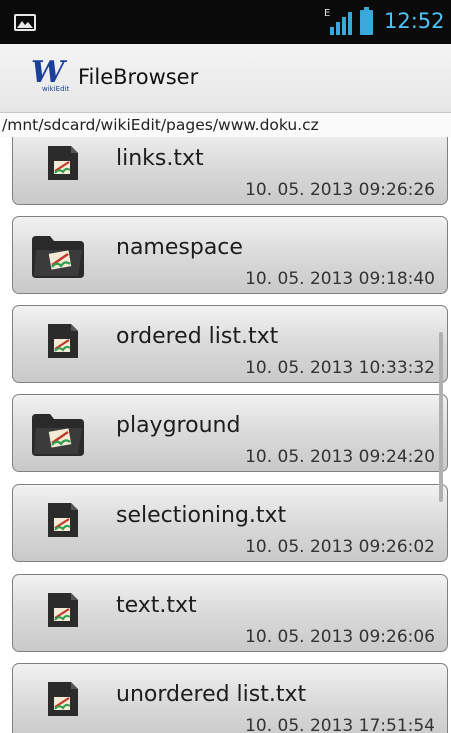  I want to click on item-date: 10. 05. 2013 10:33:32, so click(340, 368).